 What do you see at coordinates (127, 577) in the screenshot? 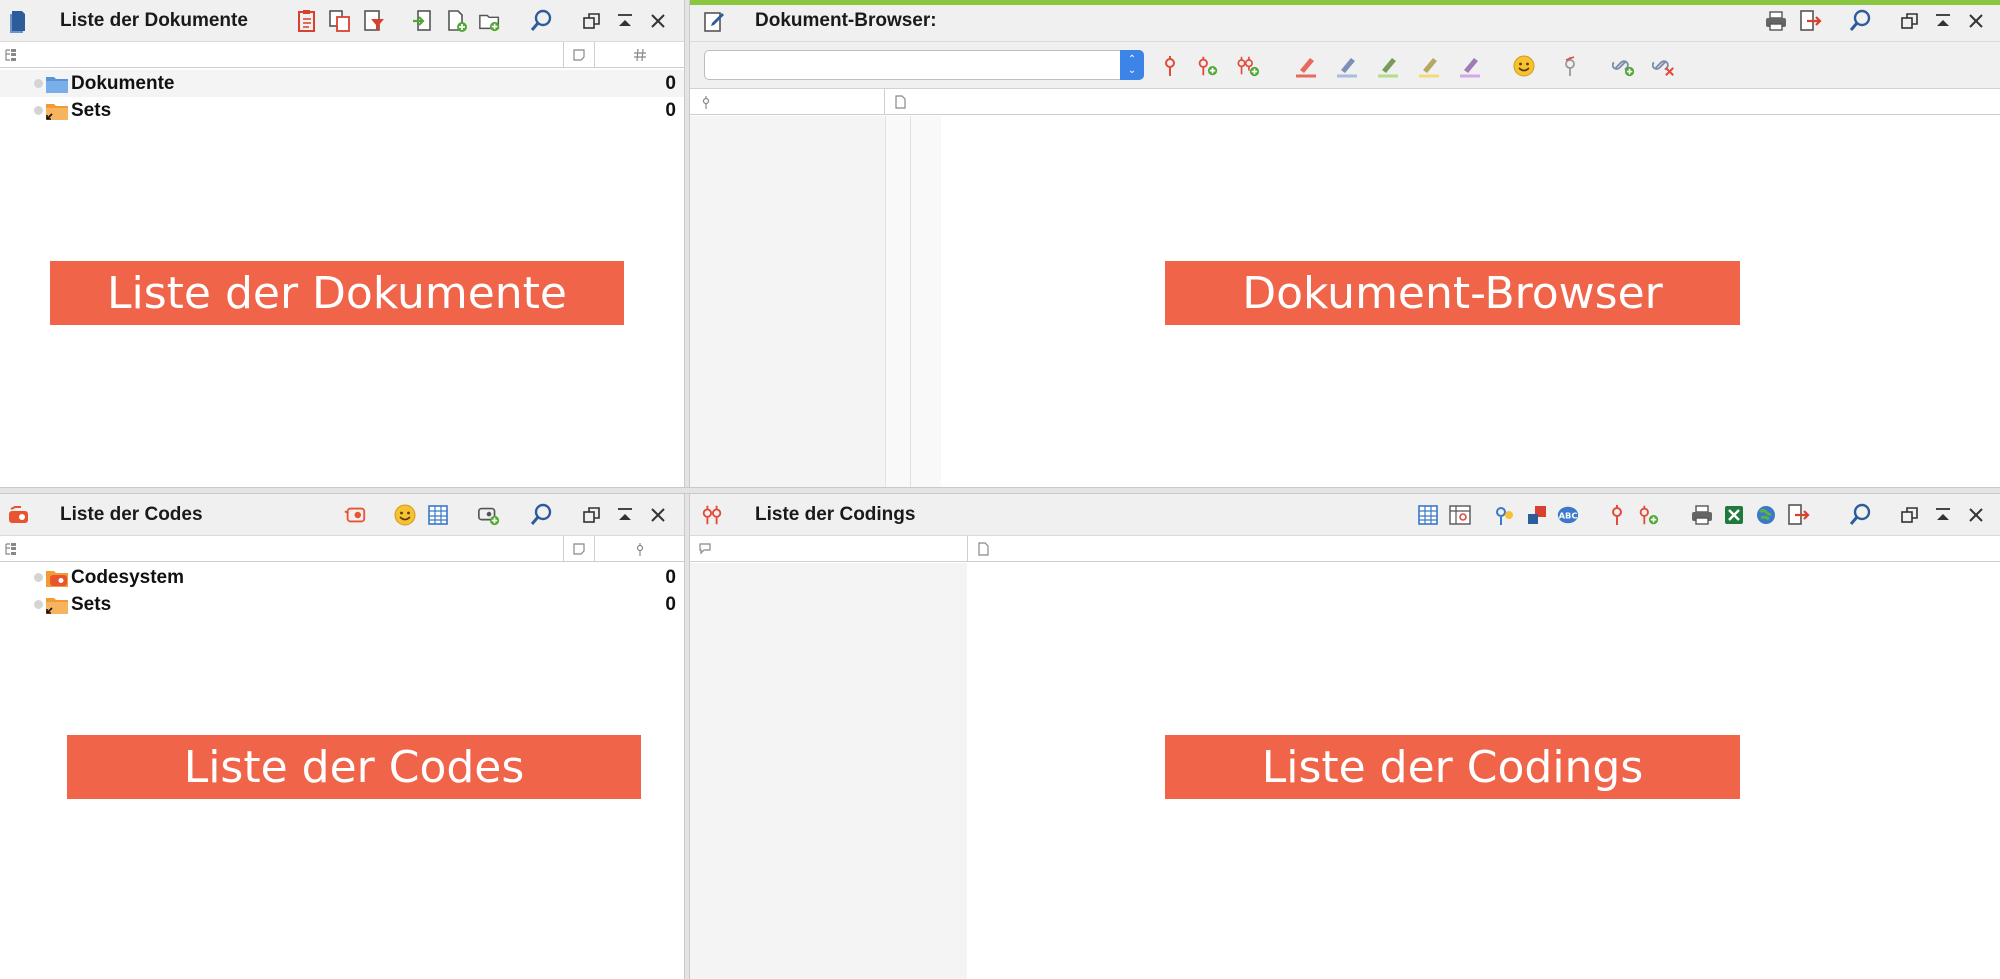
I see `tree-label: Codesystem` at bounding box center [127, 577].